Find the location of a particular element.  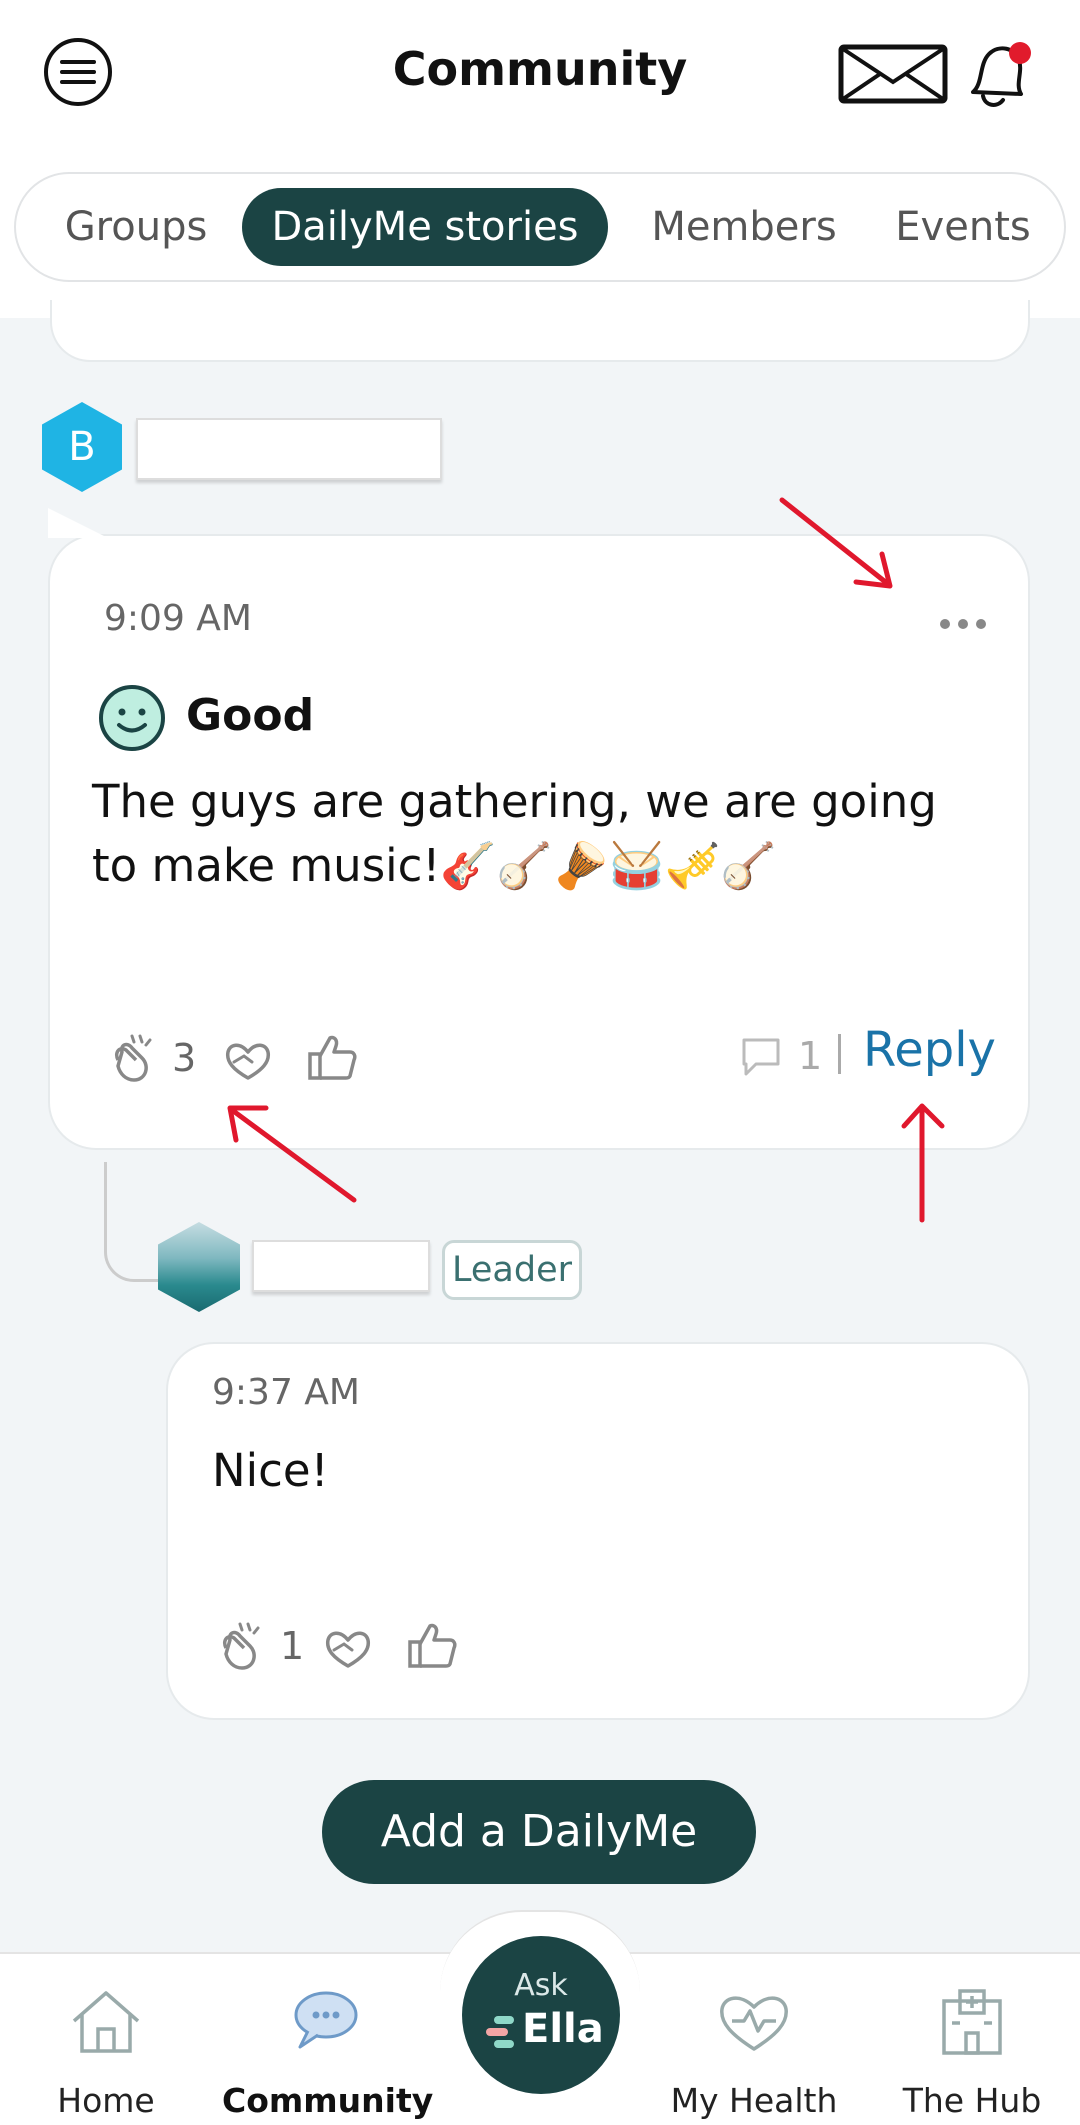

nav-community: Community is located at coordinates (327, 2052).